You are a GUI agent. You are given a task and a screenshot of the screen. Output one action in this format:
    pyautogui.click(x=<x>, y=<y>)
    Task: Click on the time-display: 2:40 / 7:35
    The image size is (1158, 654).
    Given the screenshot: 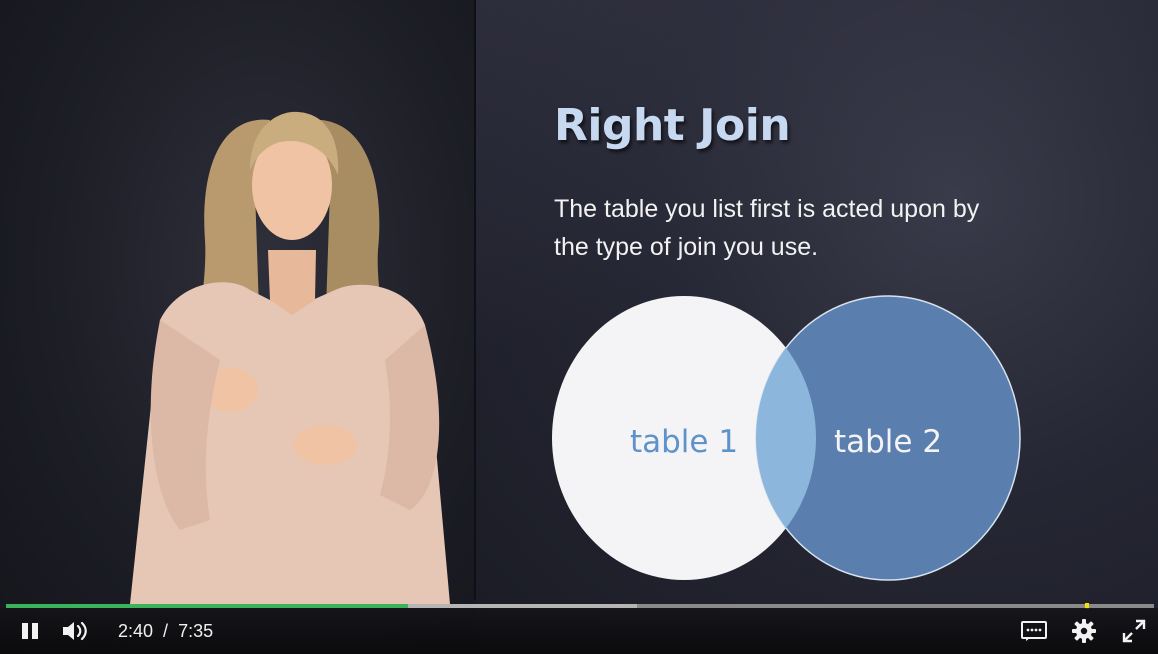 What is the action you would take?
    pyautogui.click(x=165, y=631)
    